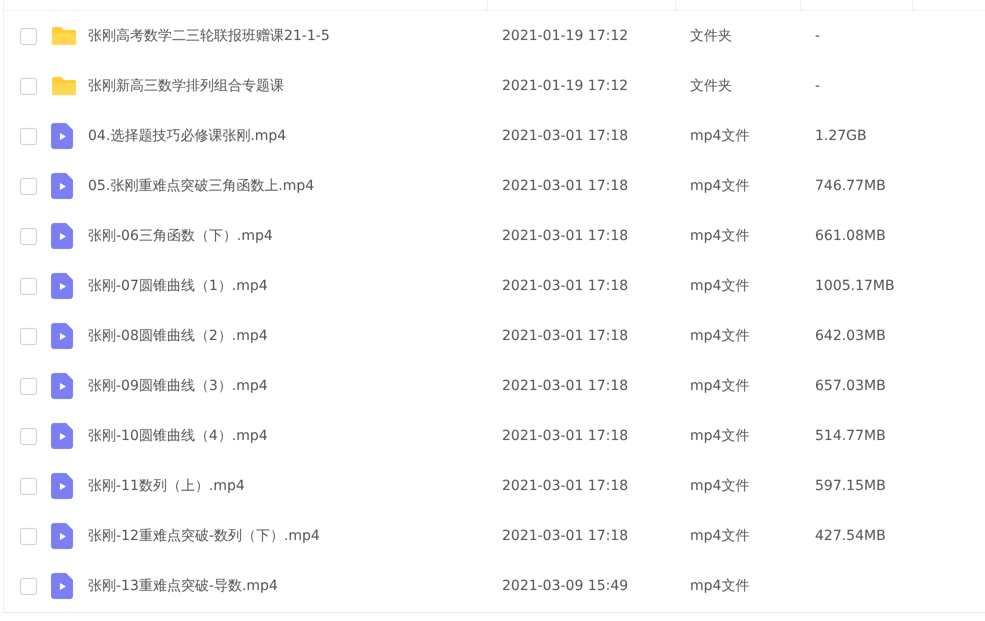 This screenshot has height=621, width=985. Describe the element at coordinates (178, 336) in the screenshot. I see `file-name: 张刚-08圆锥曲线（2）.mp4` at that location.